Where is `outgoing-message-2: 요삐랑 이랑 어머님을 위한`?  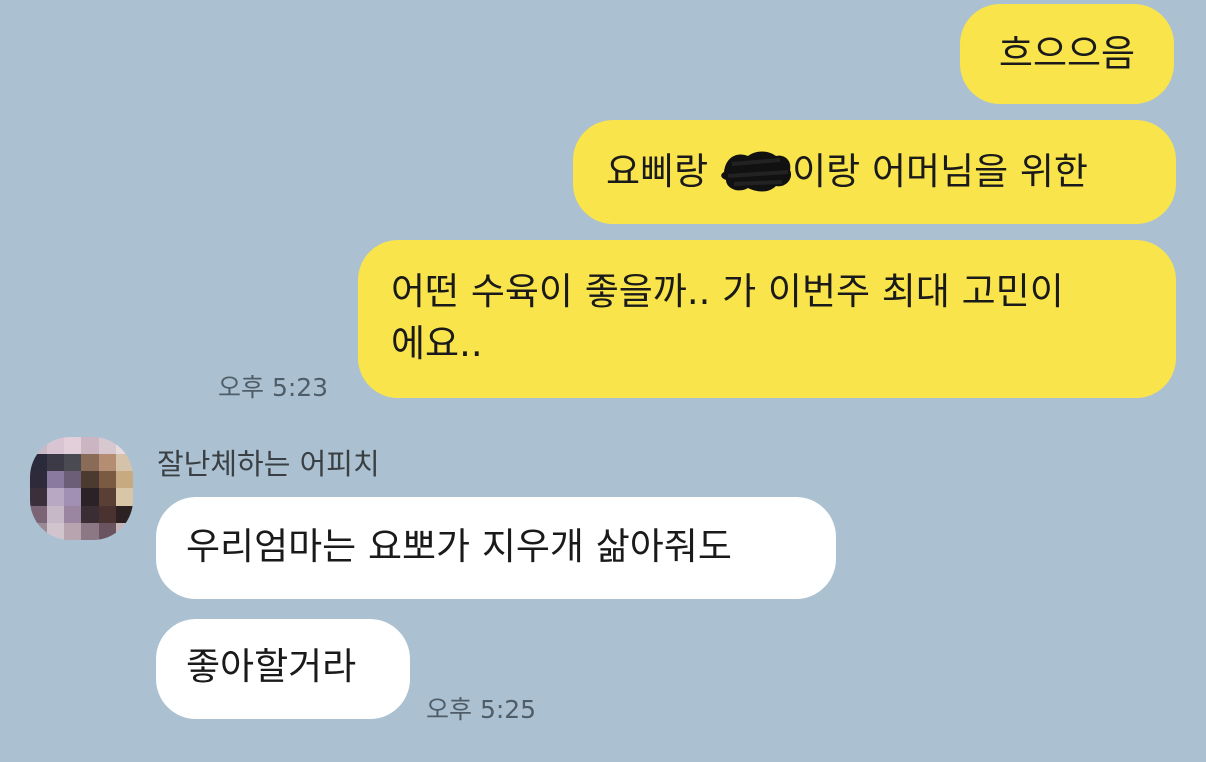 outgoing-message-2: 요삐랑 이랑 어머님을 위한 is located at coordinates (874, 172).